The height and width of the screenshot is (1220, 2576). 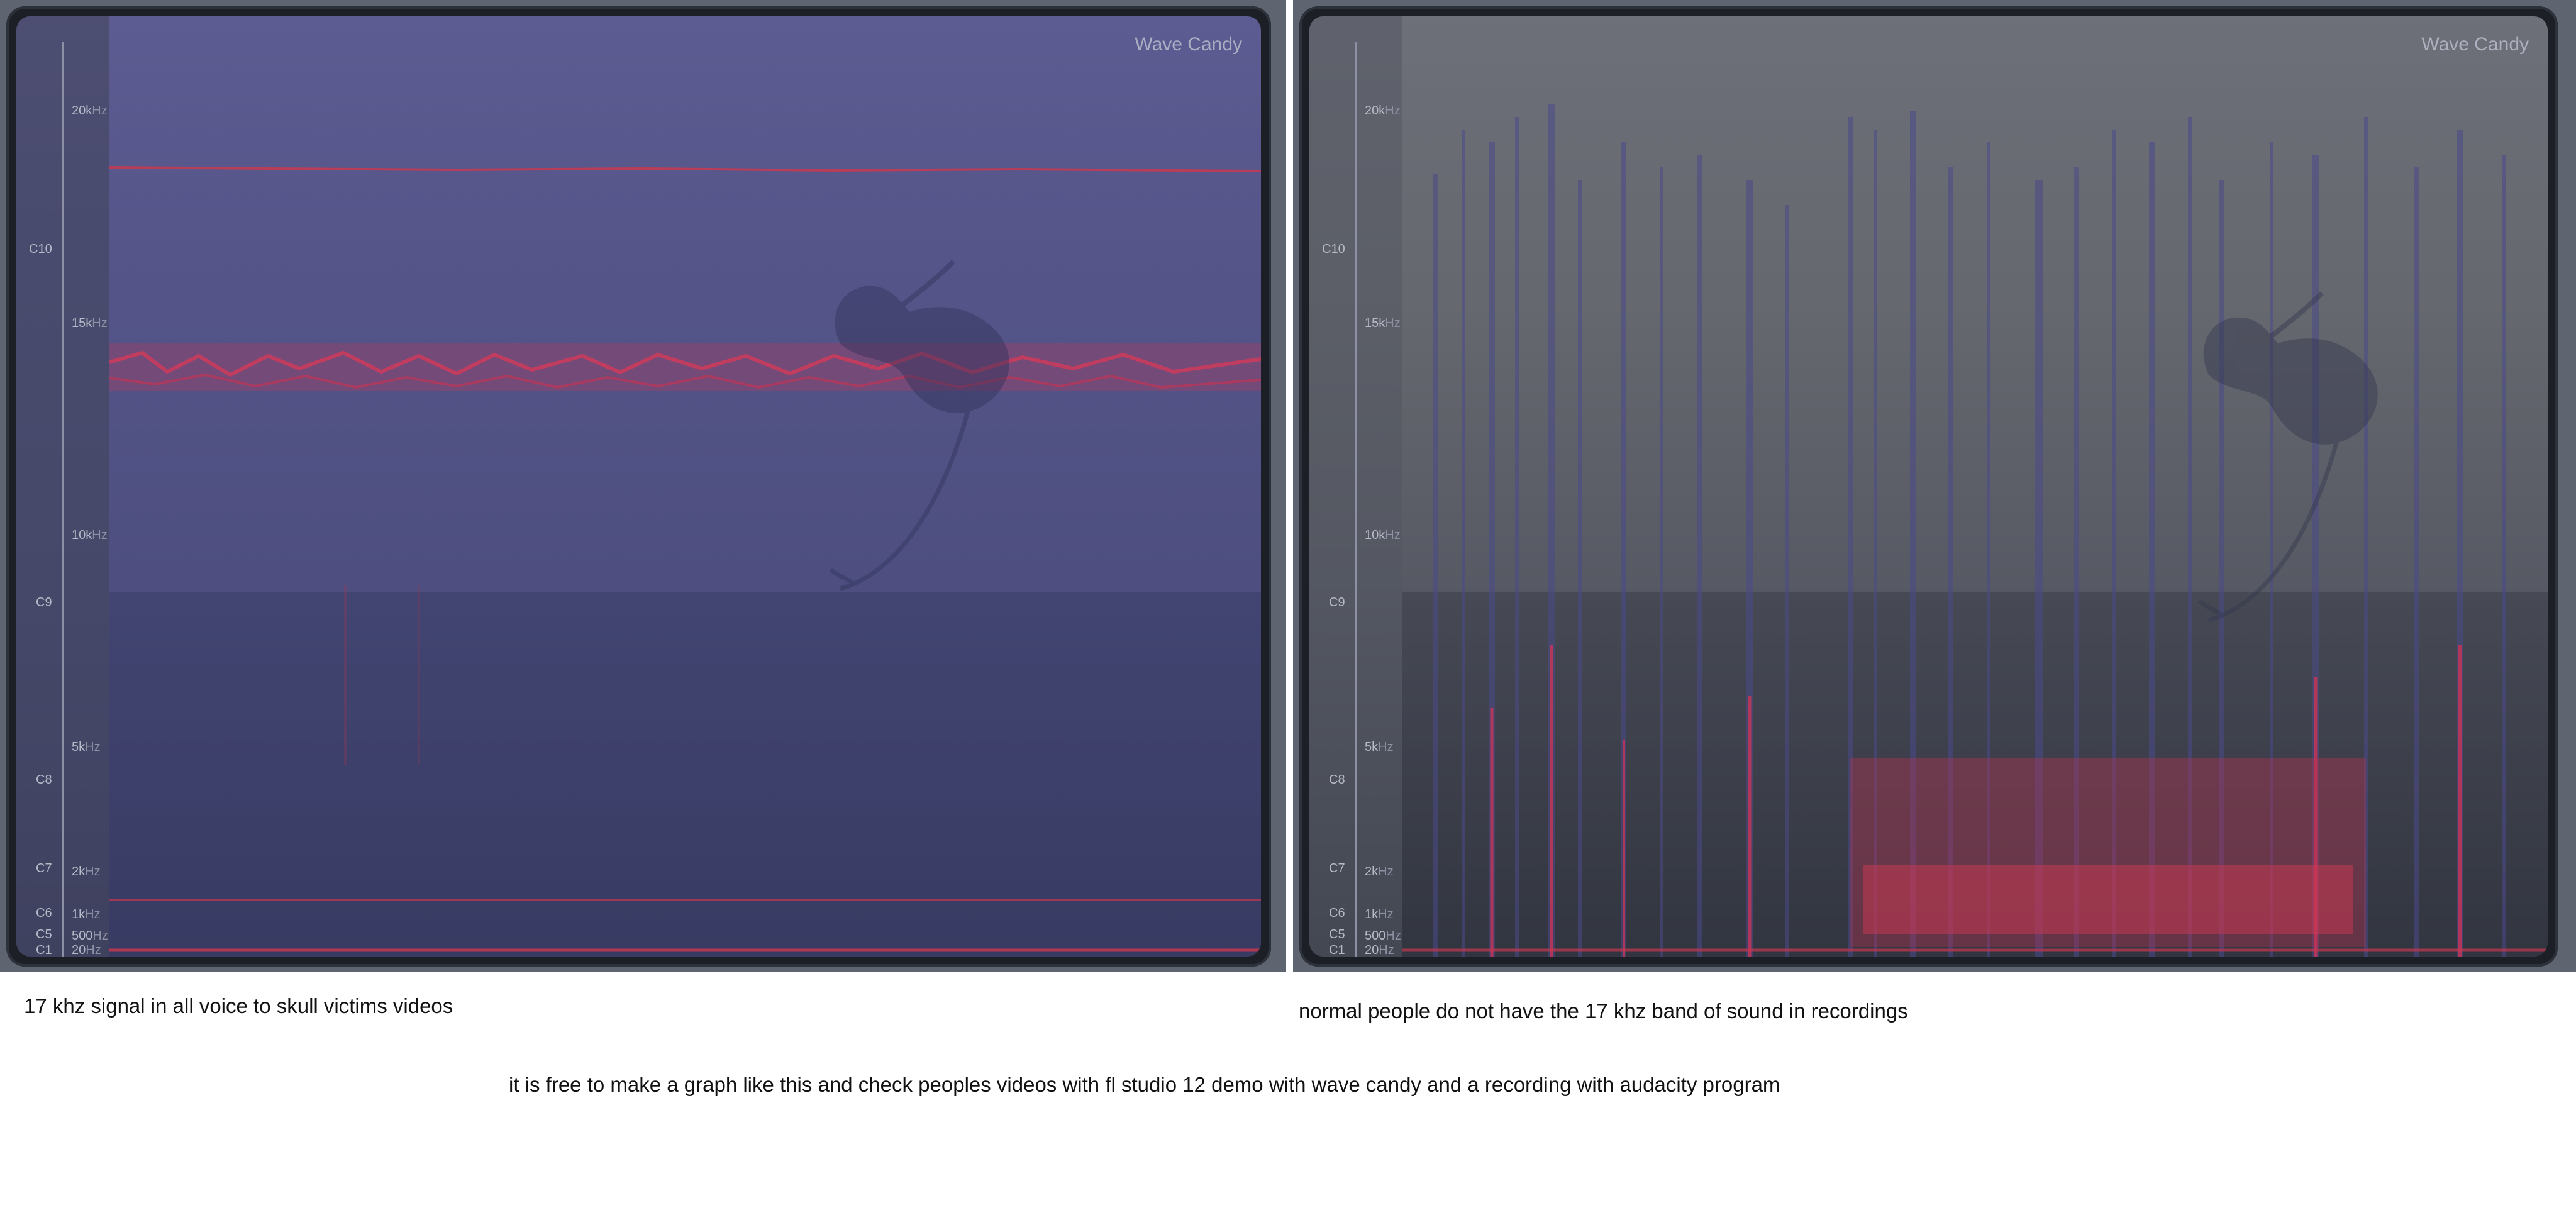 I want to click on wave-candy-title-left: Wave Candy, so click(x=1188, y=44).